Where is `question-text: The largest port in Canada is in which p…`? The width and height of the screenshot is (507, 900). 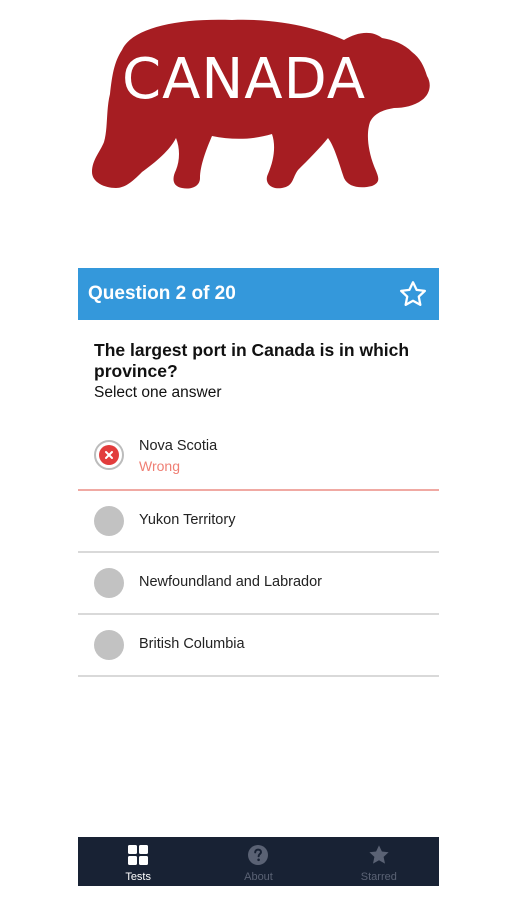
question-text: The largest port in Canada is in which p… is located at coordinates (252, 360).